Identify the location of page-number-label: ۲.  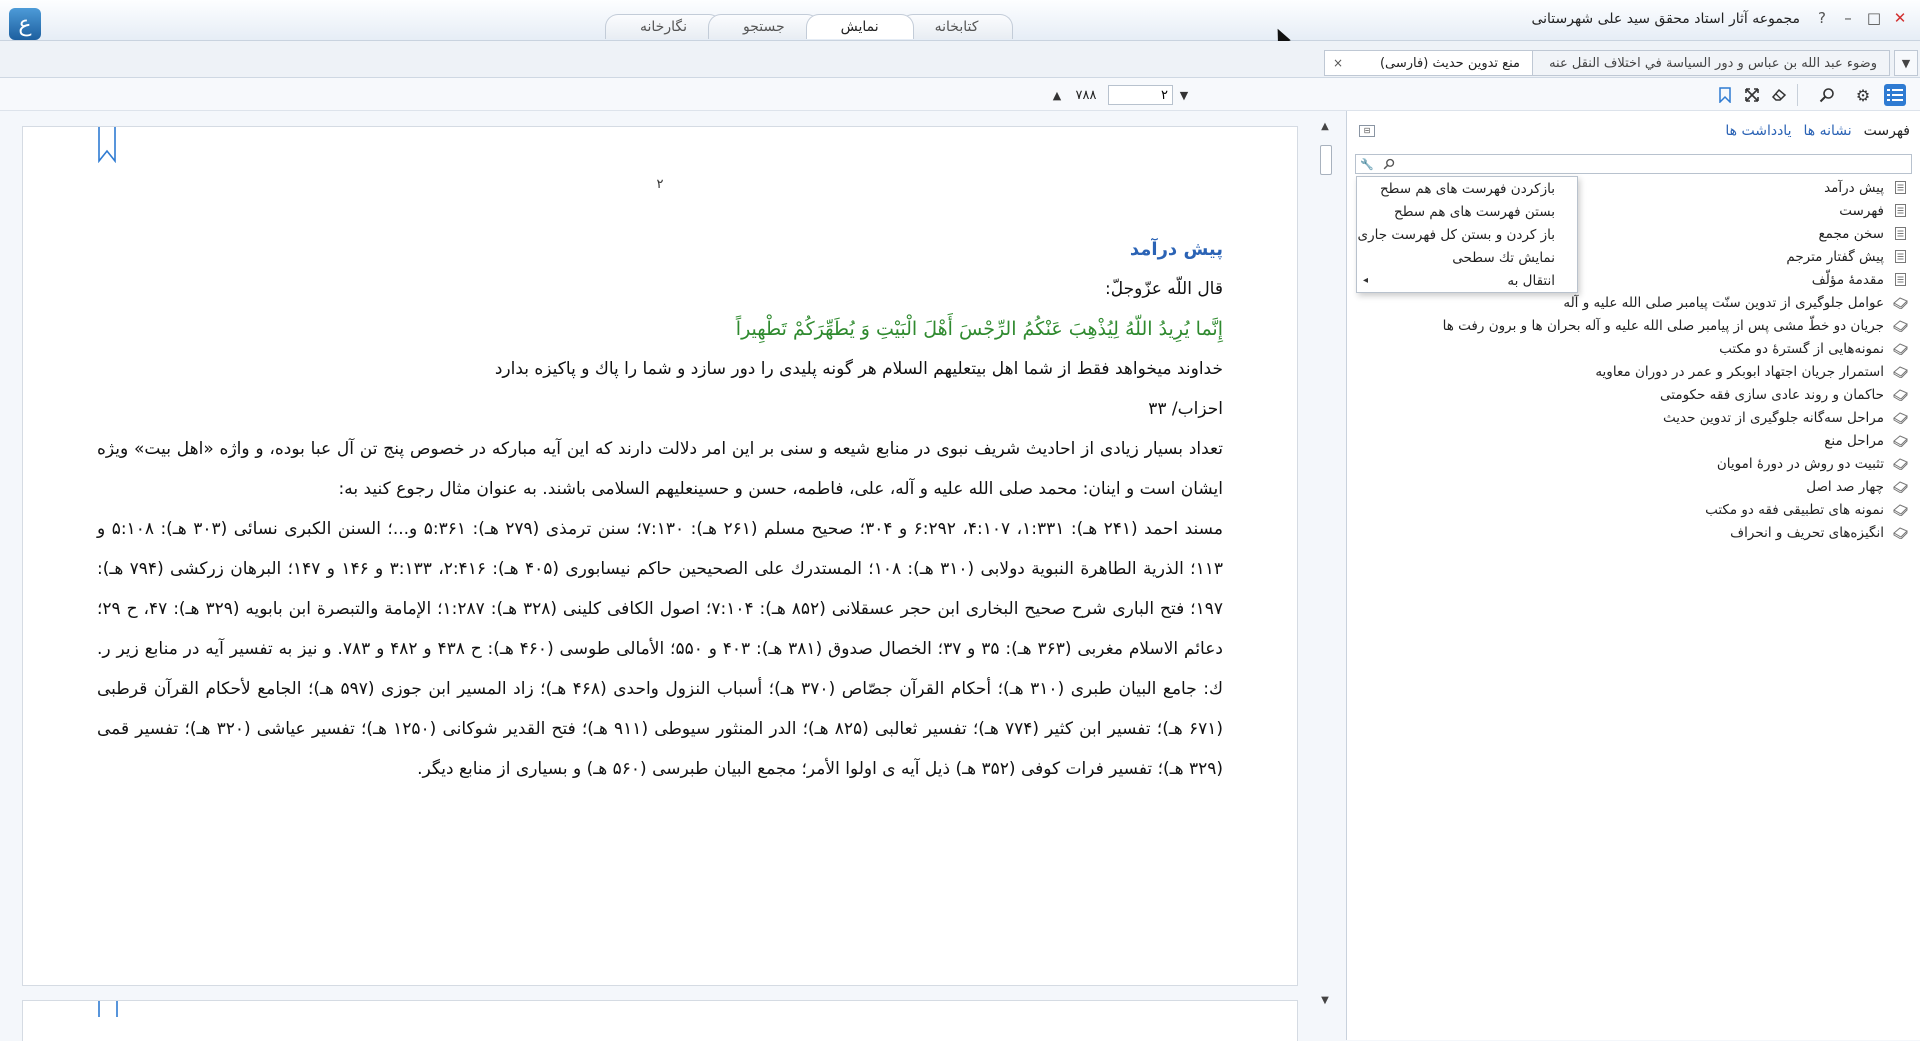
(660, 184).